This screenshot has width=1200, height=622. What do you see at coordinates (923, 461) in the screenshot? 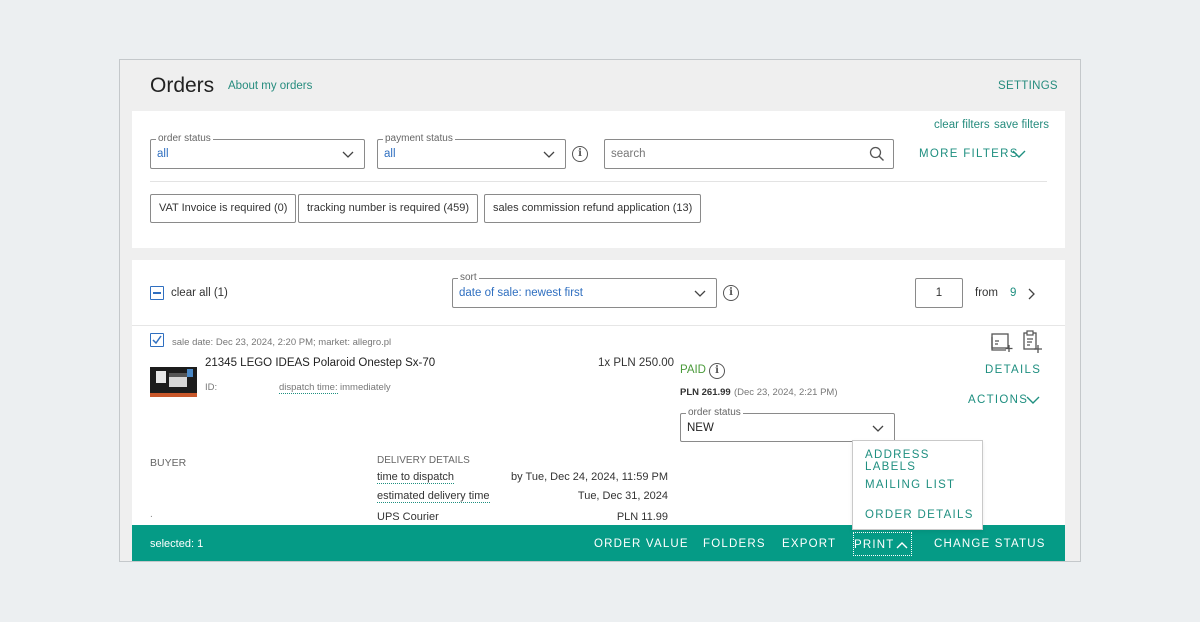
I see `menu-item-address-labels: ADDRESS LABELS` at bounding box center [923, 461].